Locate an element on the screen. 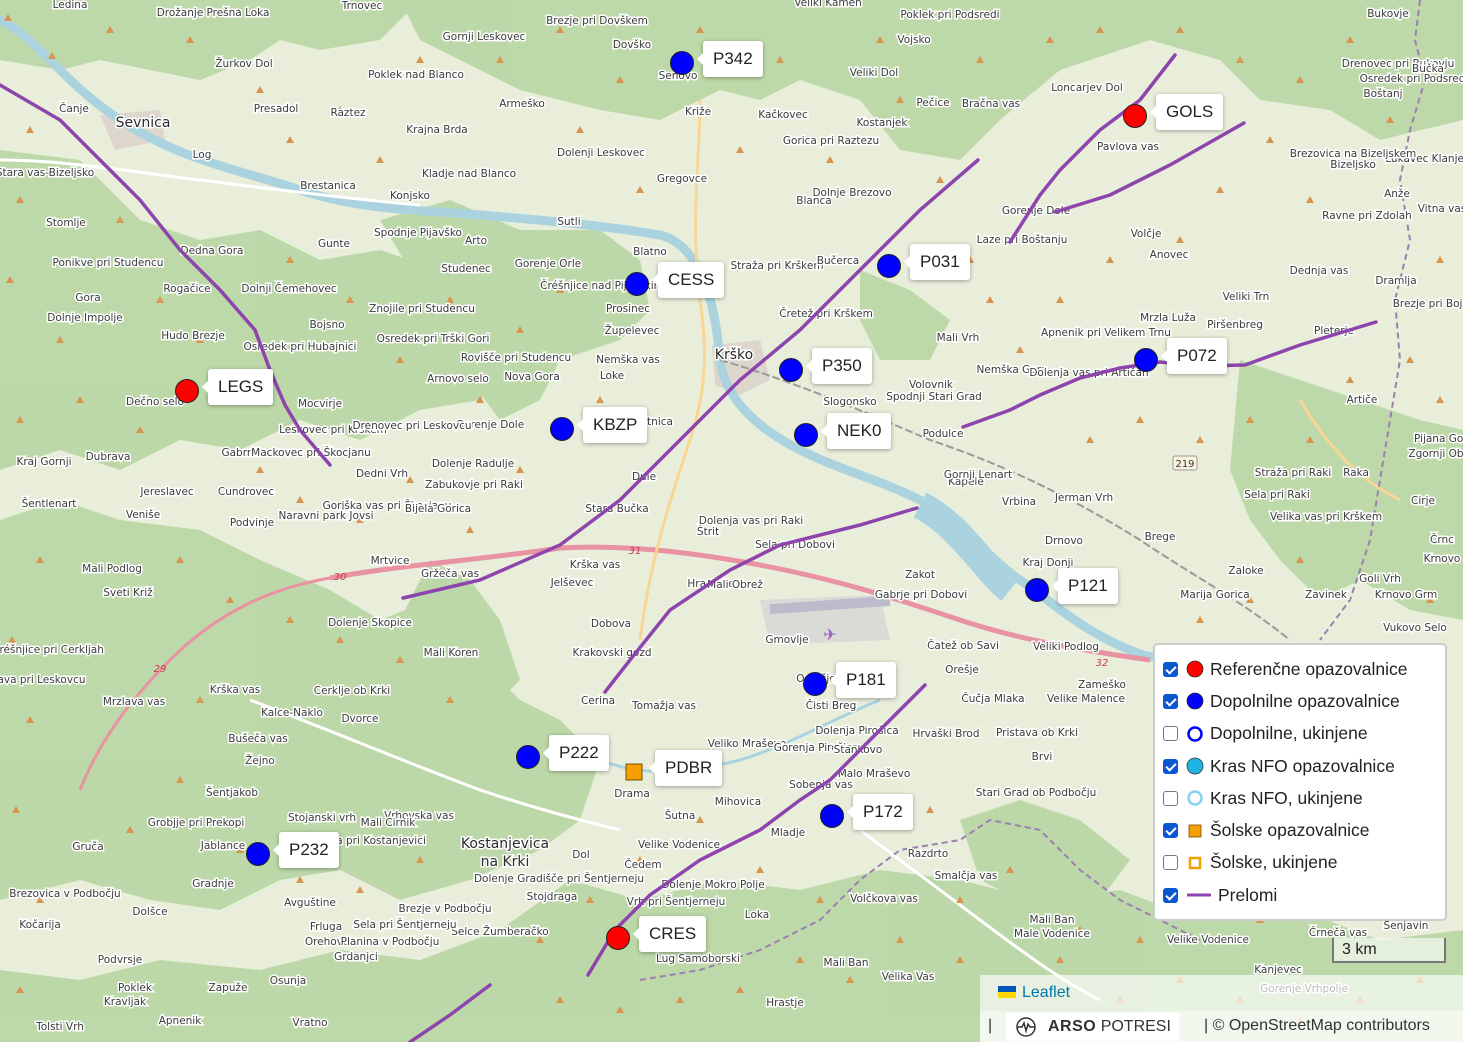 The height and width of the screenshot is (1042, 1463). station-marker-cess is located at coordinates (637, 284).